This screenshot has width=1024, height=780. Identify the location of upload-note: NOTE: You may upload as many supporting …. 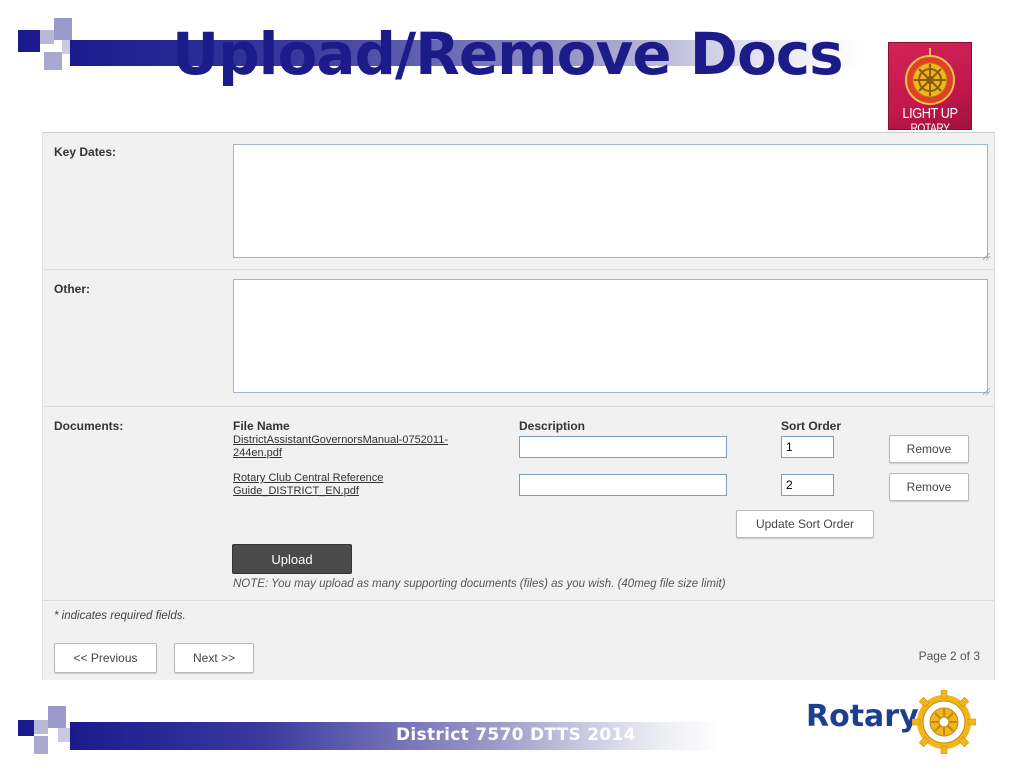
(479, 584).